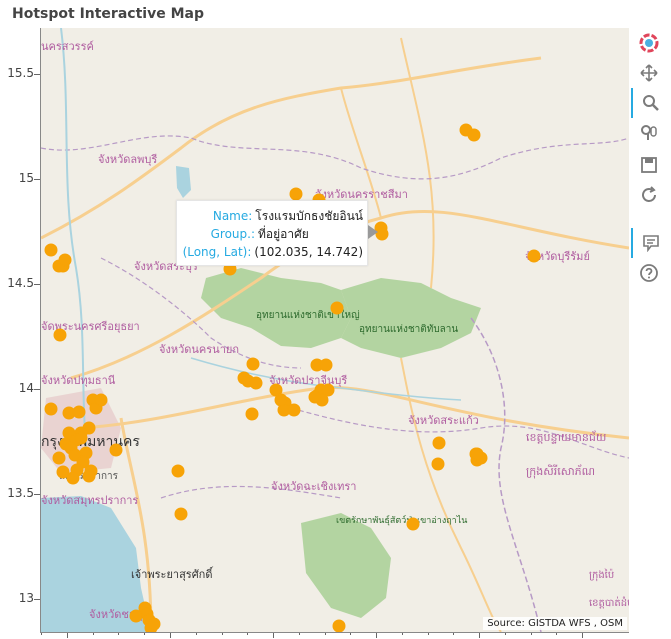  What do you see at coordinates (373, 232) in the screenshot?
I see `tooltip-arrow` at bounding box center [373, 232].